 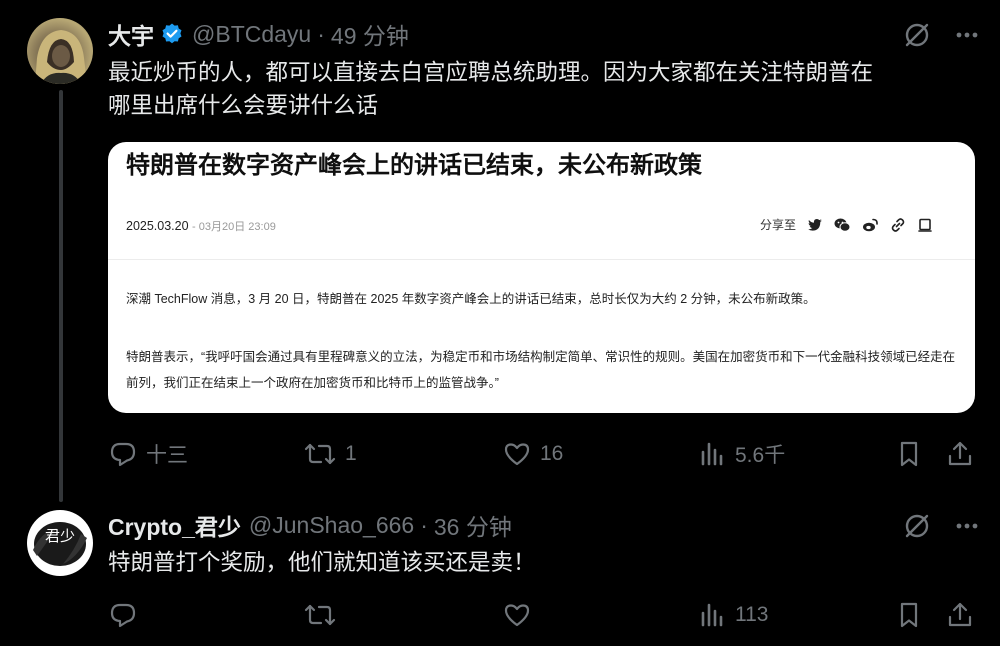 I want to click on avatar, so click(x=60, y=51).